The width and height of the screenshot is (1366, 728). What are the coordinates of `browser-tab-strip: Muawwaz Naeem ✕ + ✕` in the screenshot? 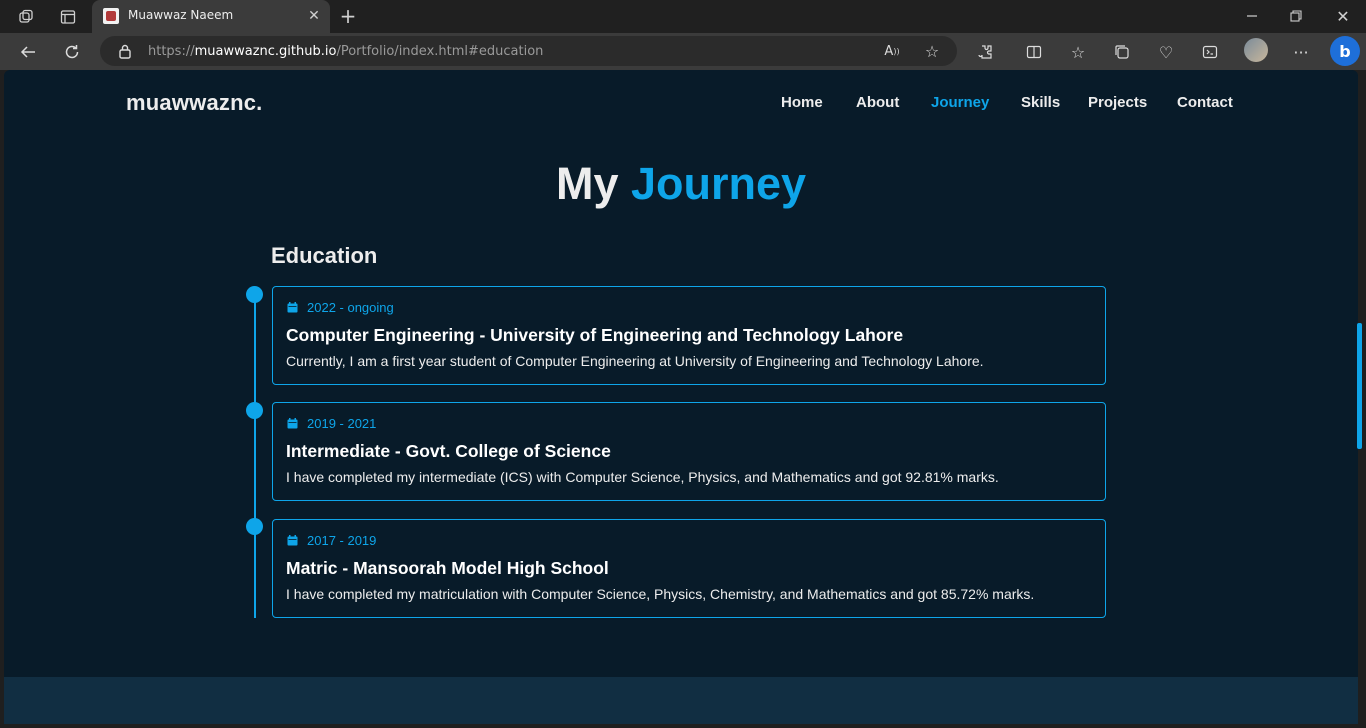 It's located at (683, 16).